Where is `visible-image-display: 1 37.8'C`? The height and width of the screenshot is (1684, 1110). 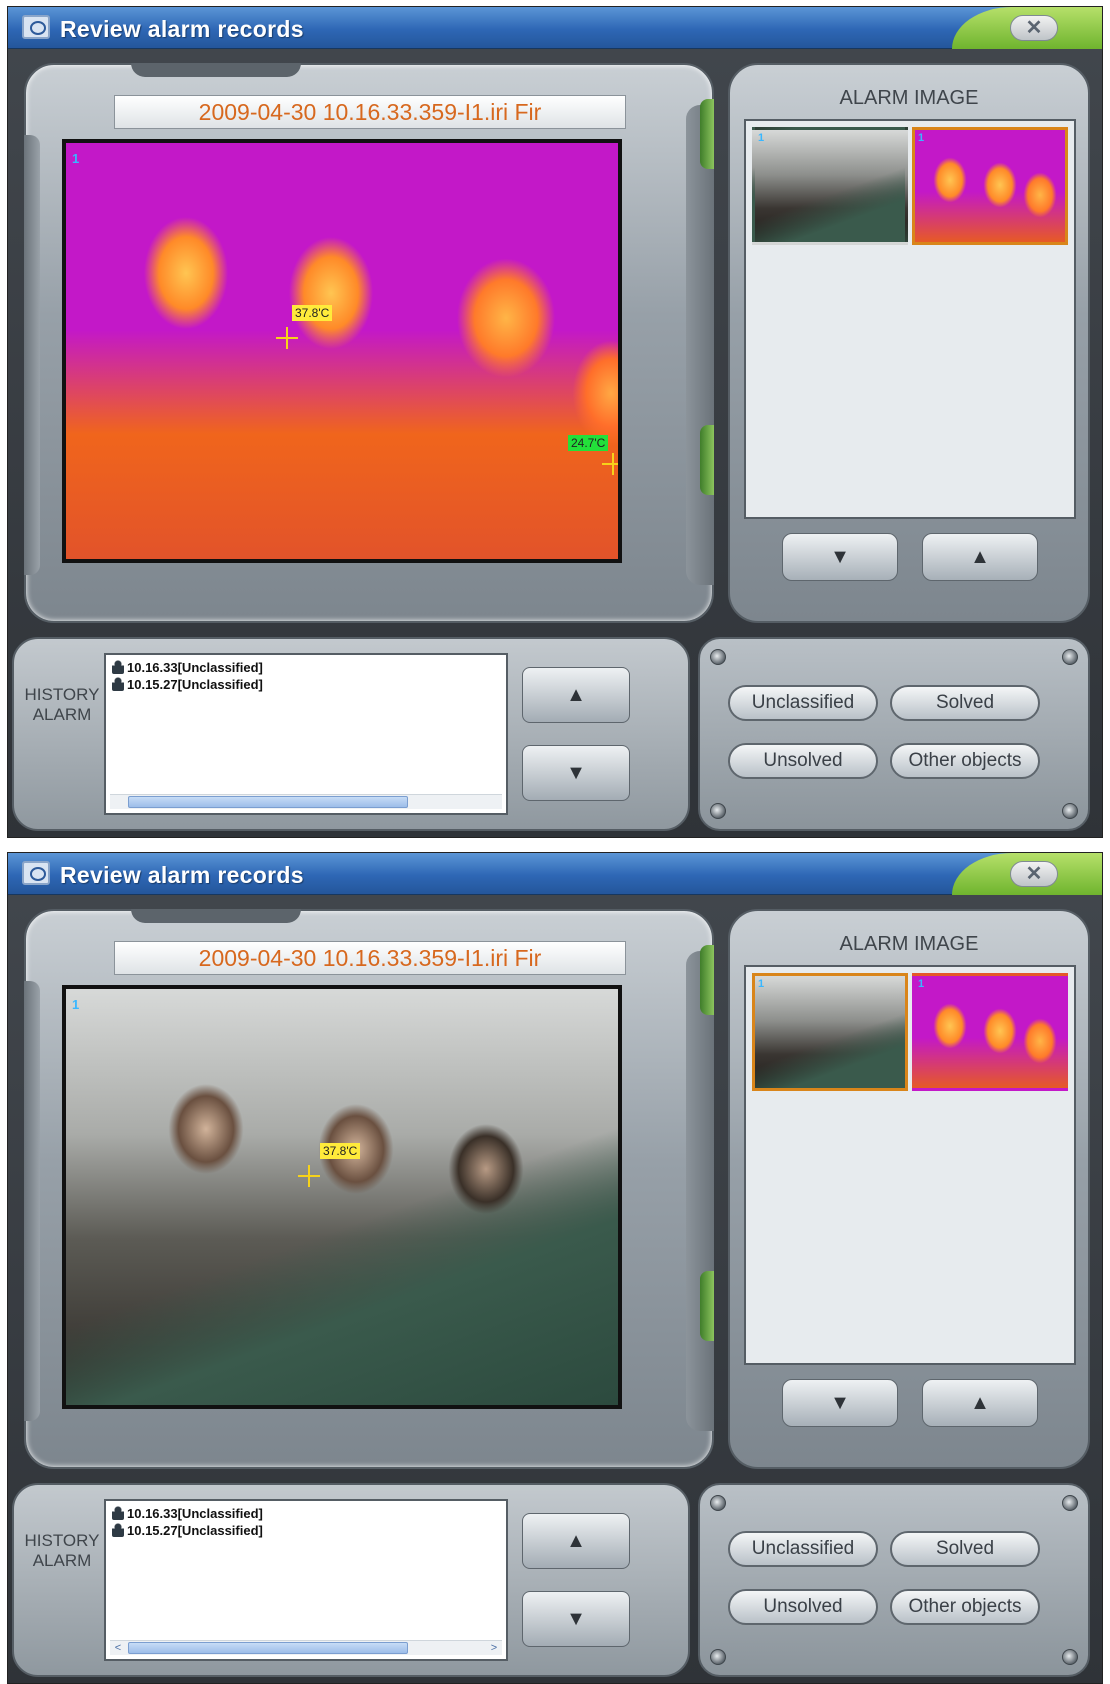 visible-image-display: 1 37.8'C is located at coordinates (342, 1197).